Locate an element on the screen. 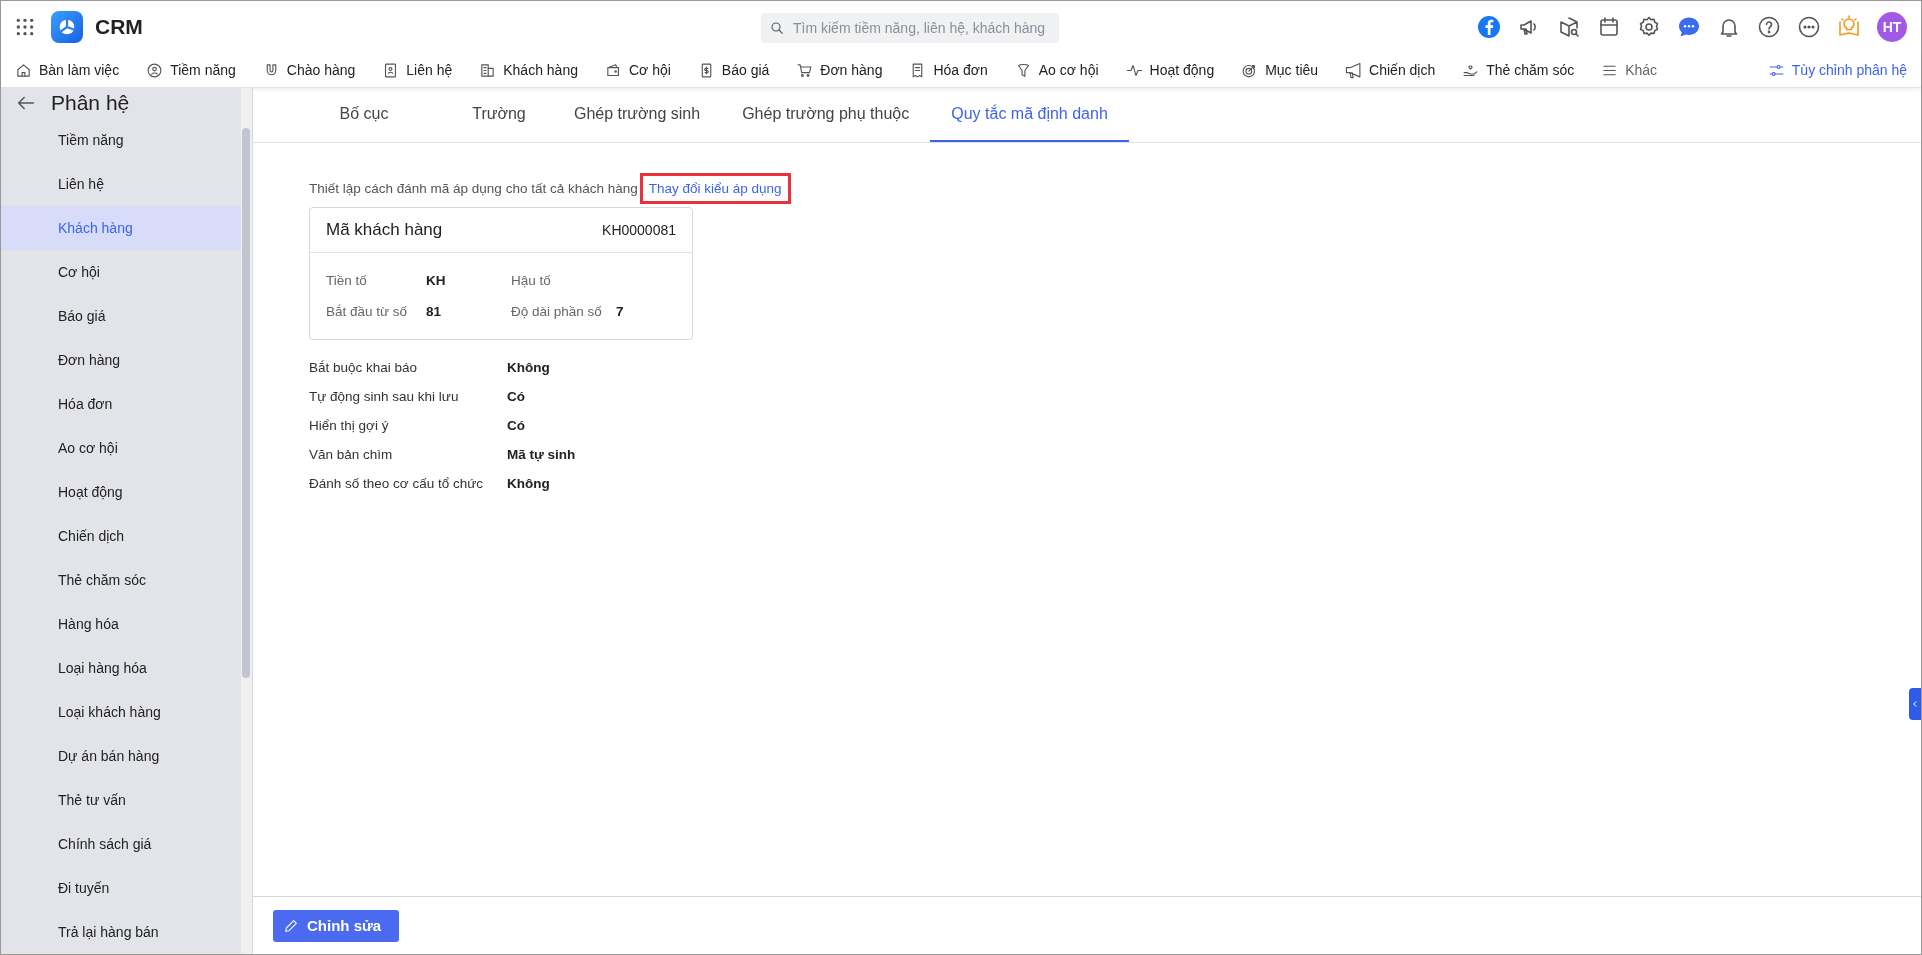  chevron-left-icon is located at coordinates (1915, 704).